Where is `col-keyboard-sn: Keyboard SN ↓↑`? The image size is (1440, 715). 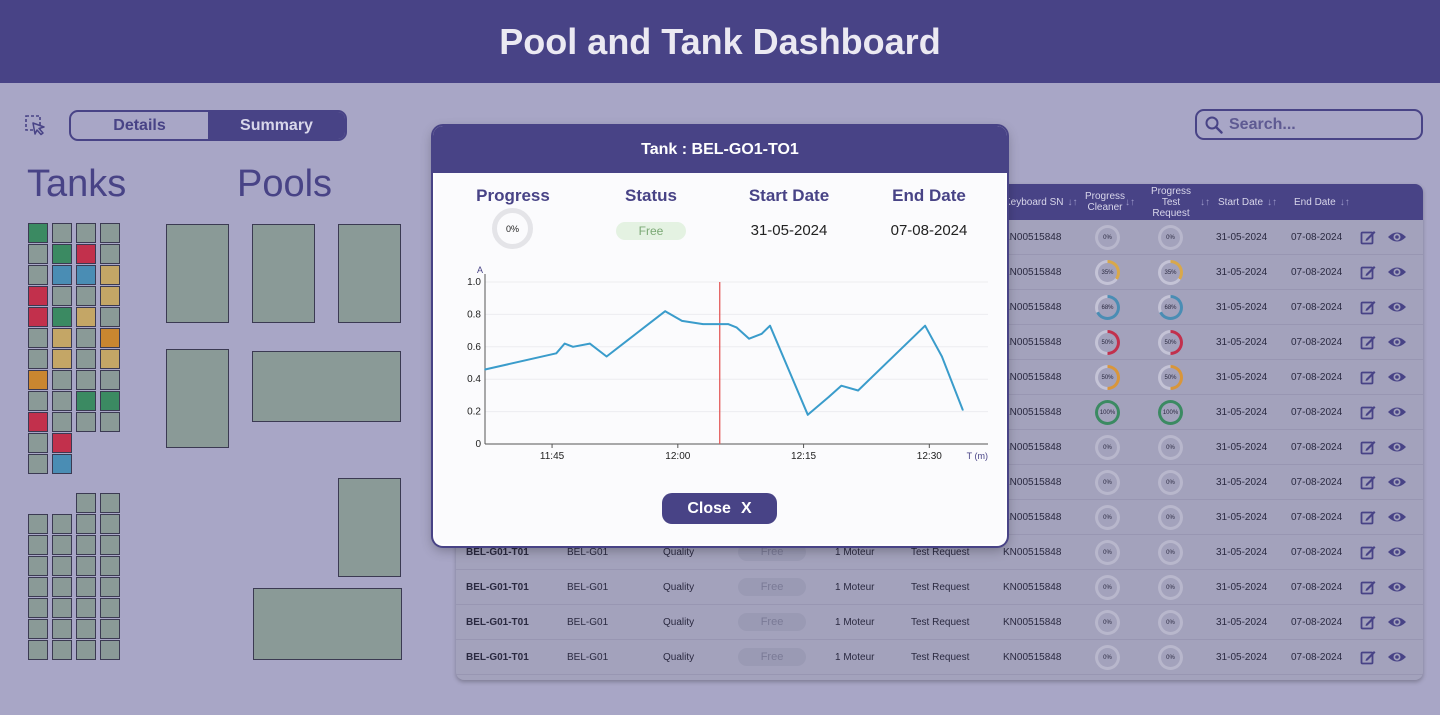 col-keyboard-sn: Keyboard SN ↓↑ is located at coordinates (1041, 202).